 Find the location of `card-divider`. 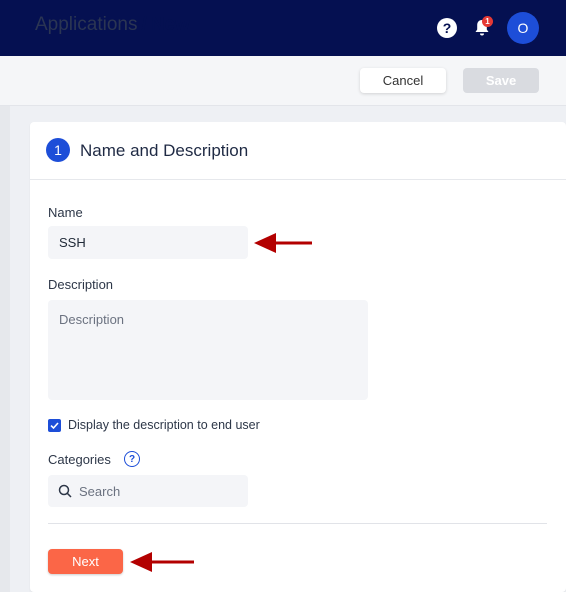

card-divider is located at coordinates (298, 179).